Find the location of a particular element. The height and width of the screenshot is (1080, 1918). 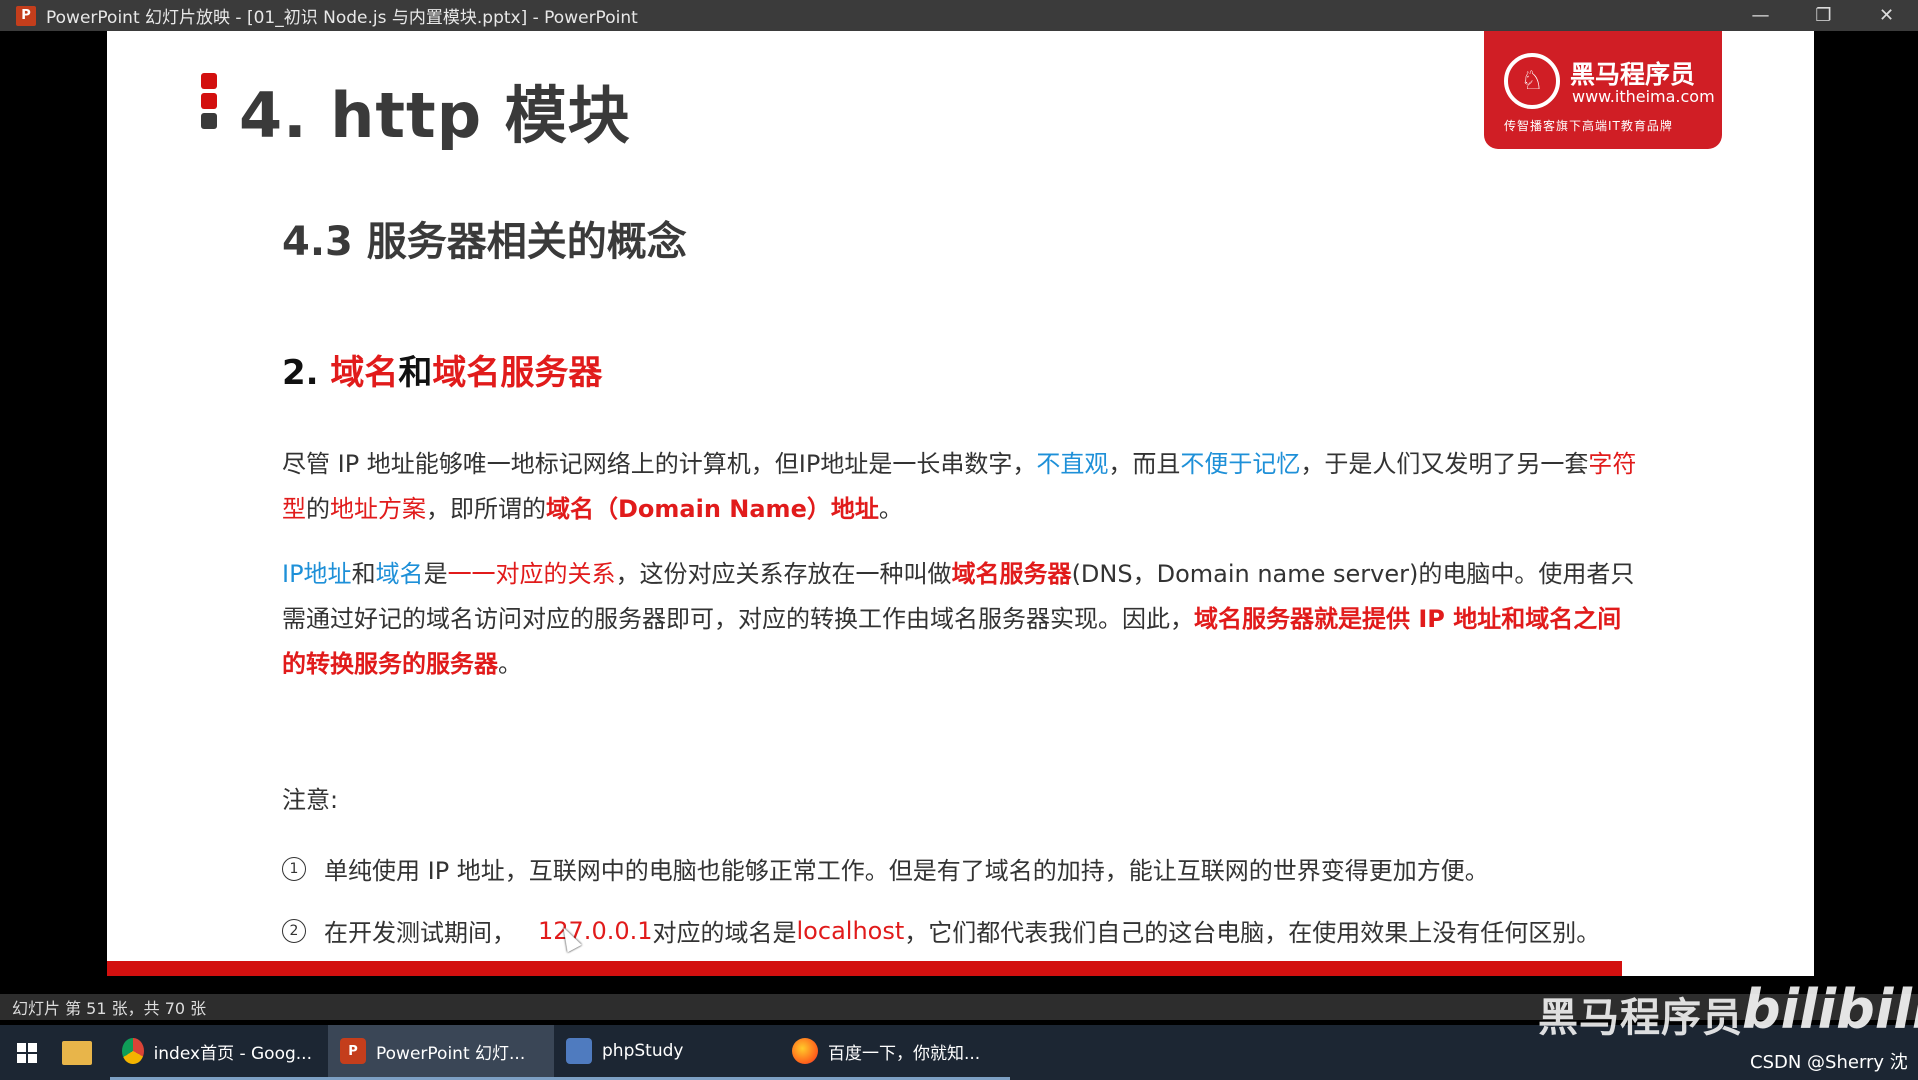

highlight-blue: 不便于记忆 is located at coordinates (1240, 464).